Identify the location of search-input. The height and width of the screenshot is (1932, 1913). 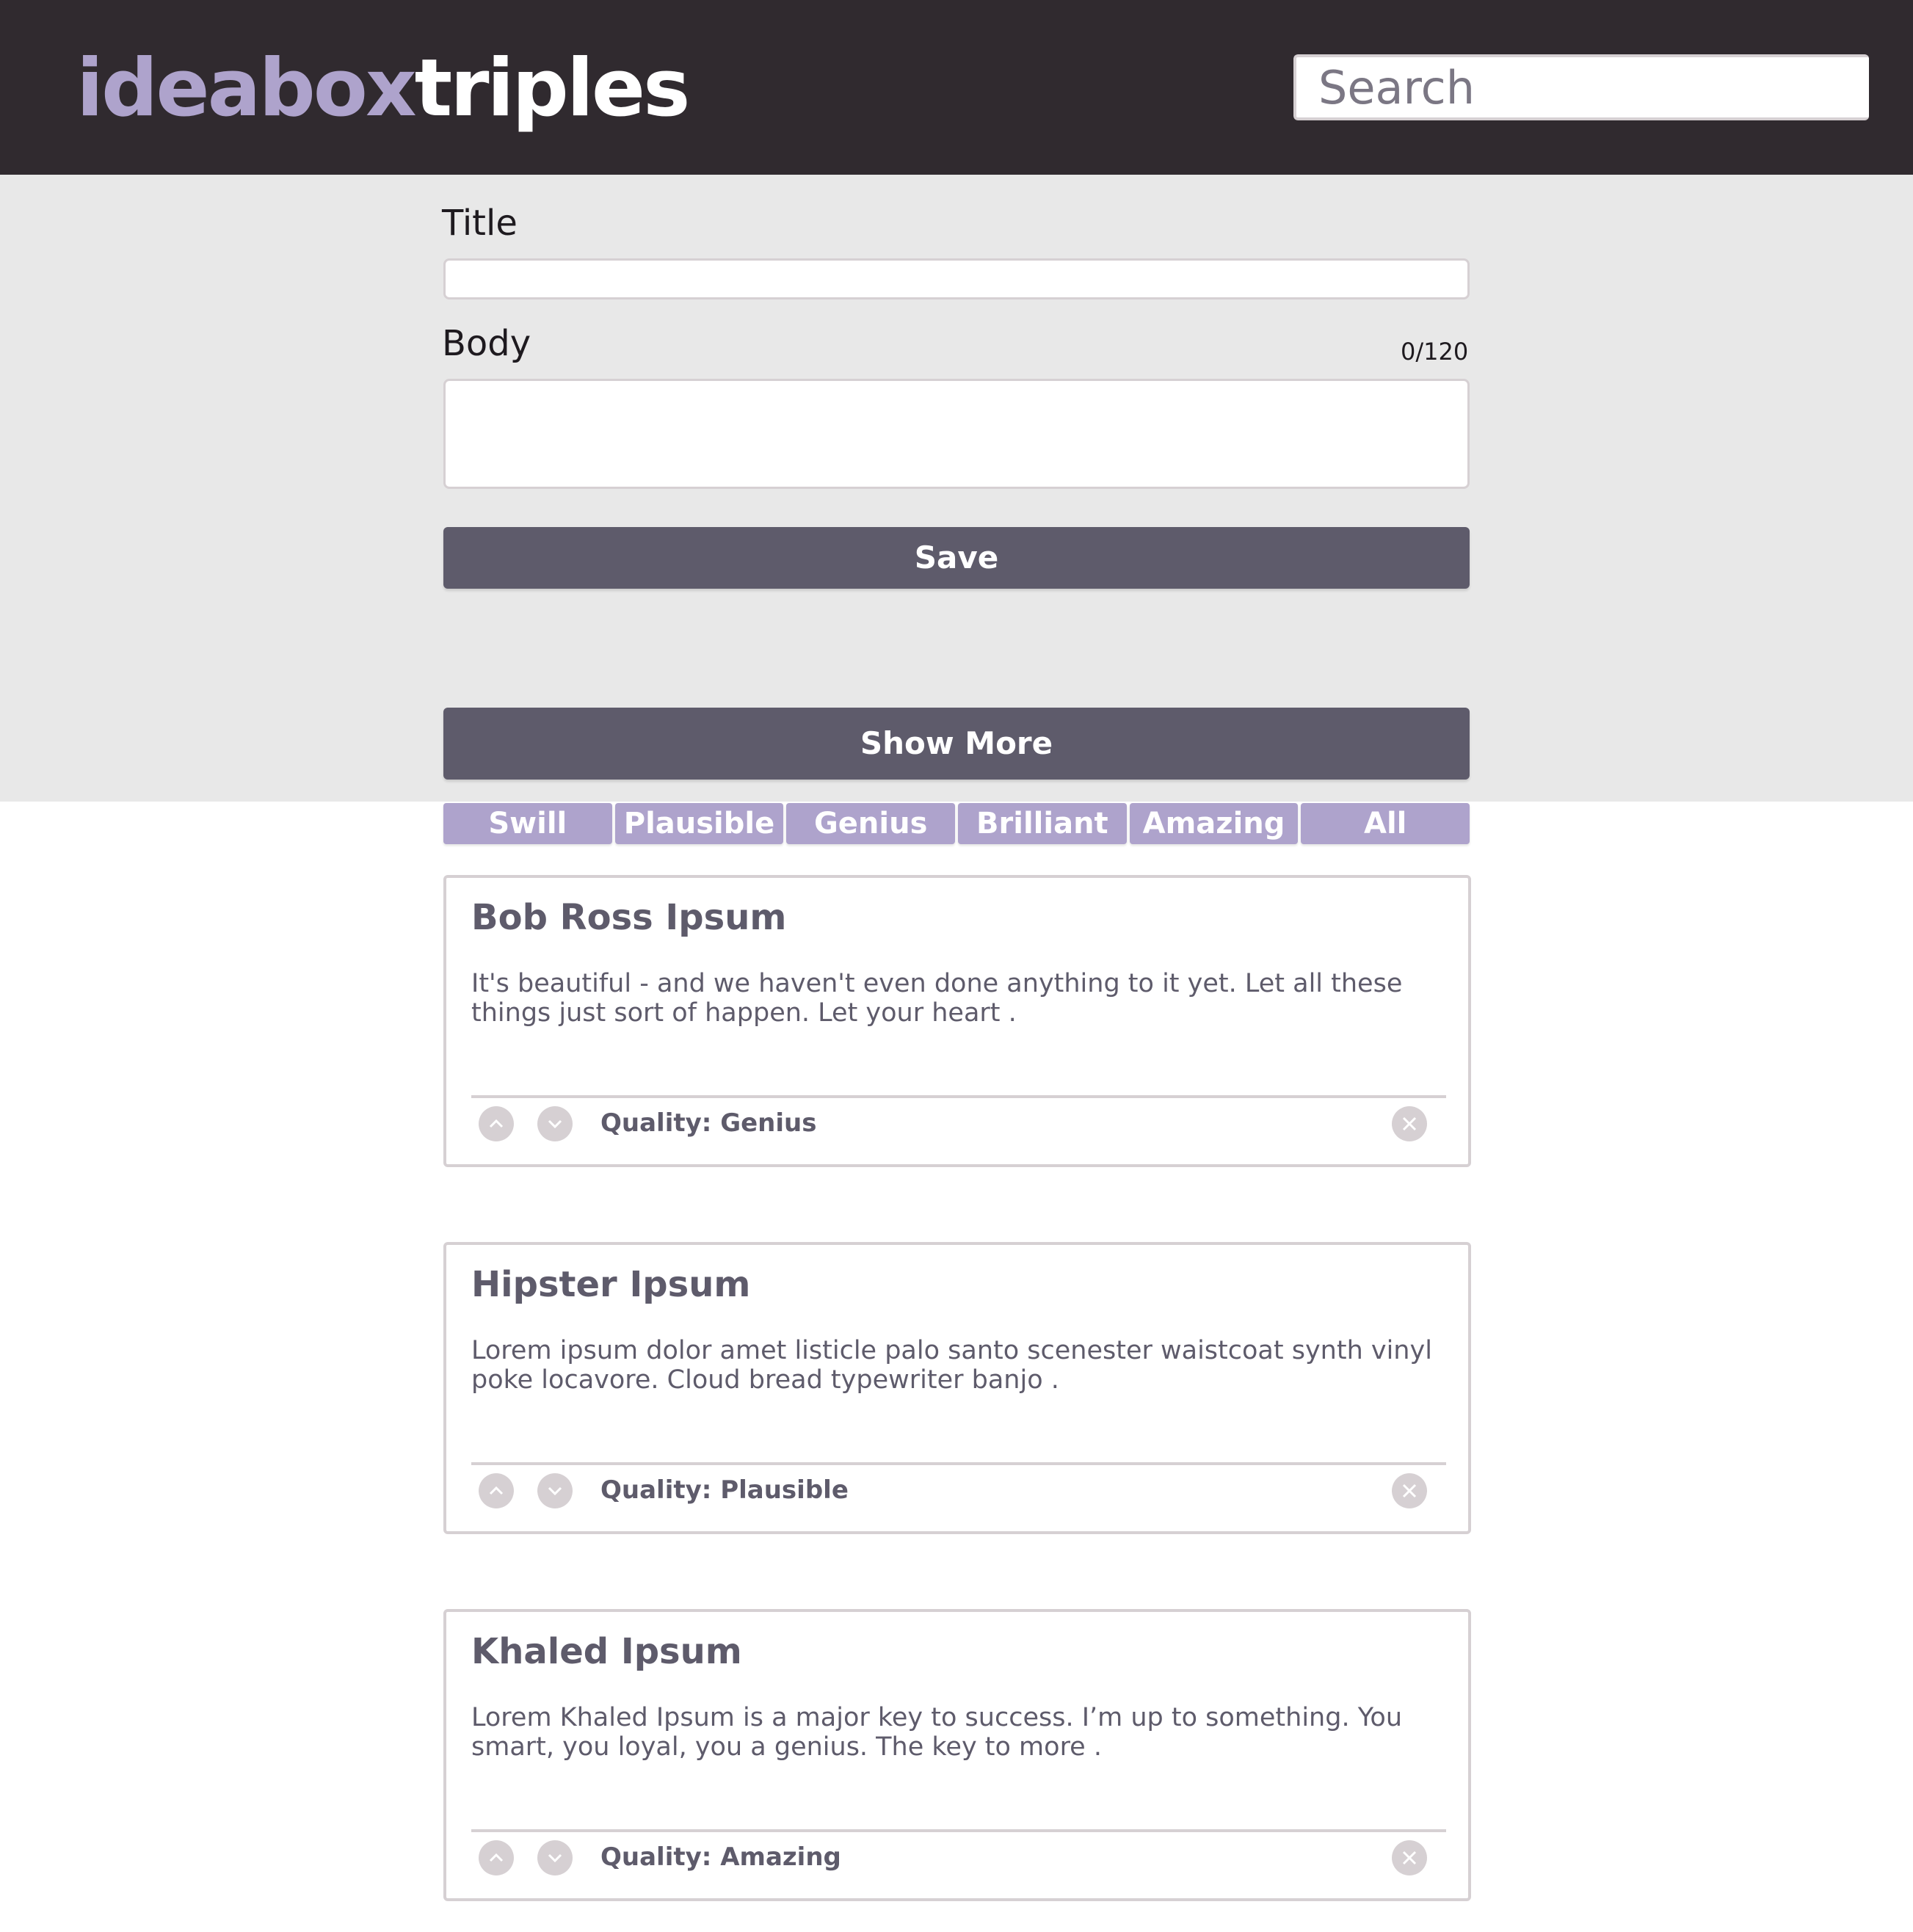
(1581, 87).